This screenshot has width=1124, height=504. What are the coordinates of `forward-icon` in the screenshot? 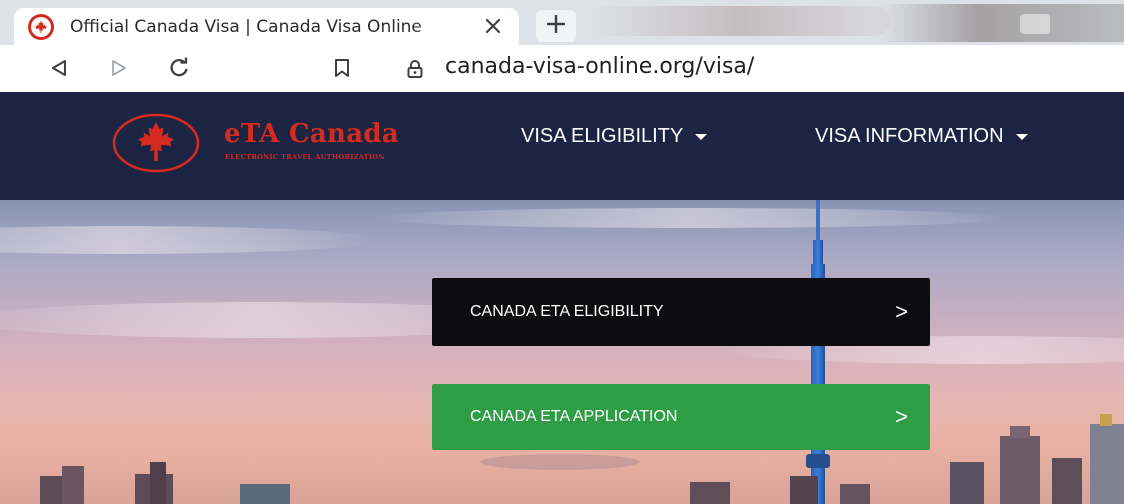 It's located at (119, 68).